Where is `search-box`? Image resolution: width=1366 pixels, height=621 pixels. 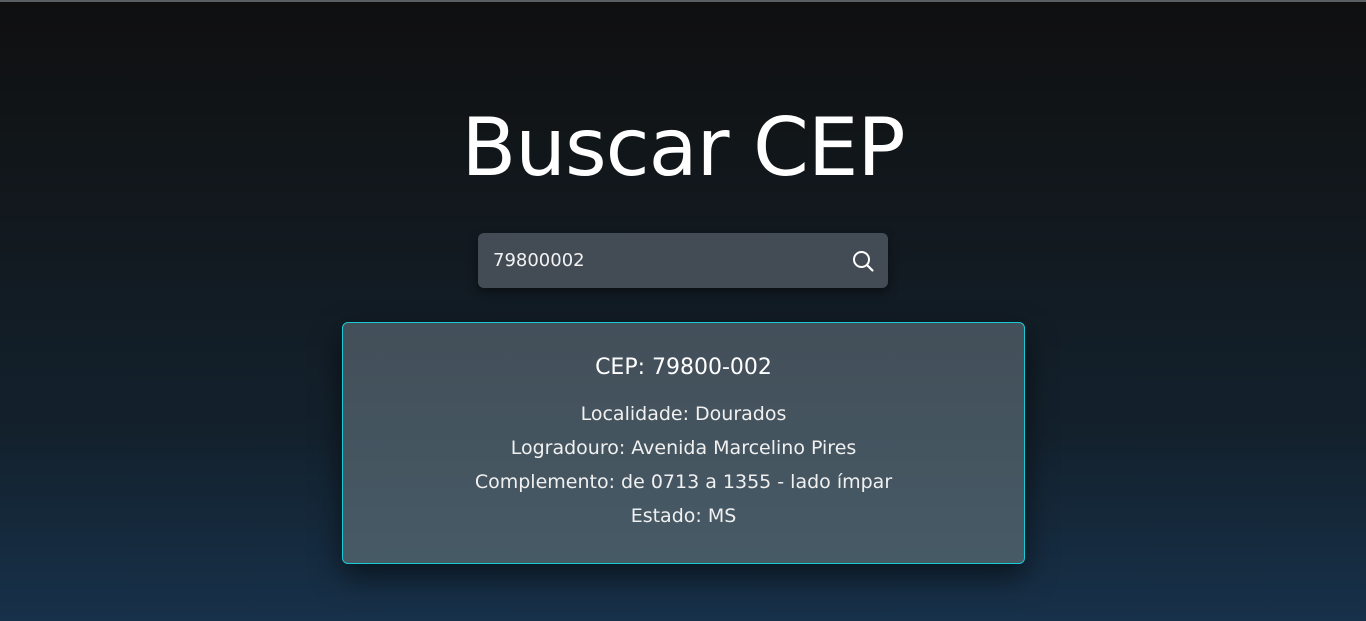 search-box is located at coordinates (683, 260).